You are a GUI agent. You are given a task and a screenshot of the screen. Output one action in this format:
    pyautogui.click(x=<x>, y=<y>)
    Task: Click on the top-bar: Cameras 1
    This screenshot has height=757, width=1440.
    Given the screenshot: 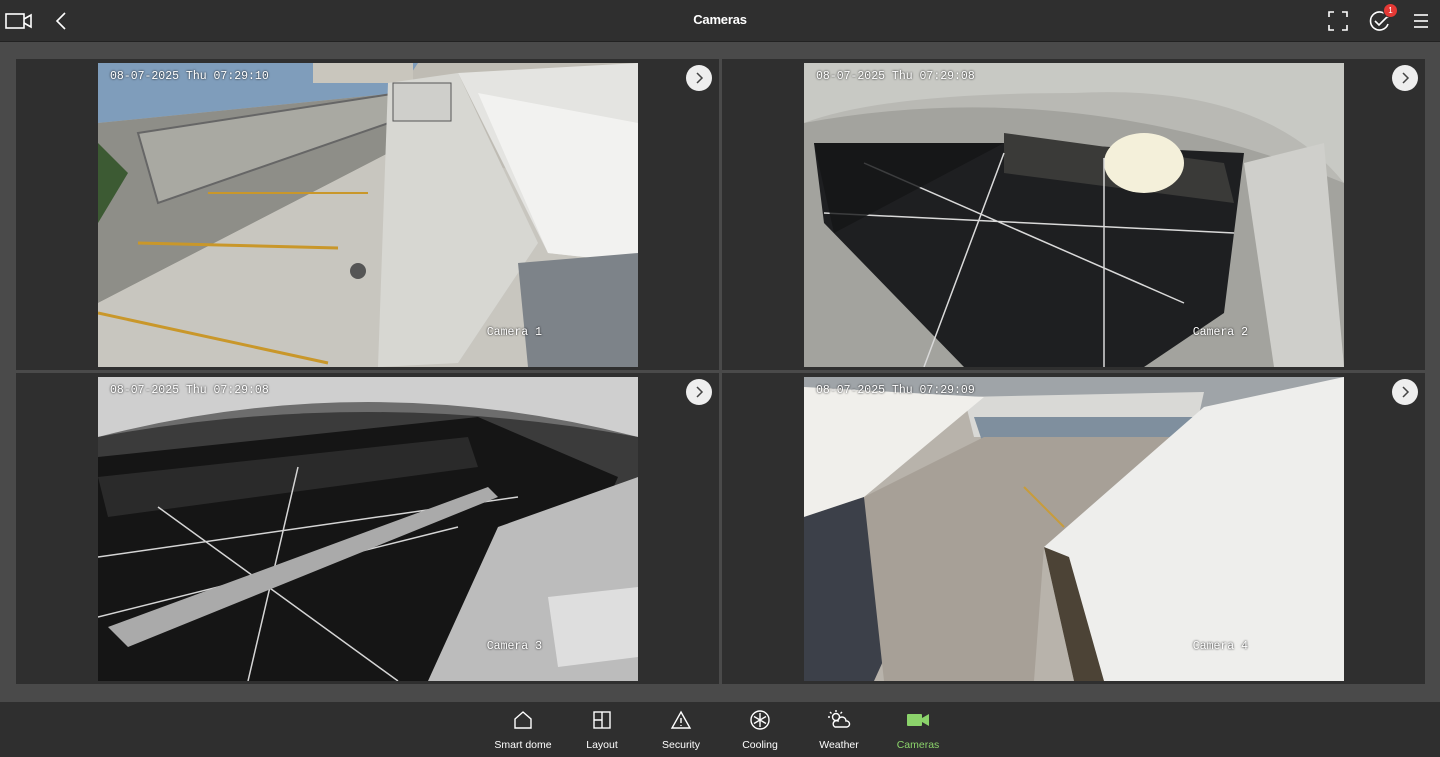 What is the action you would take?
    pyautogui.click(x=720, y=21)
    